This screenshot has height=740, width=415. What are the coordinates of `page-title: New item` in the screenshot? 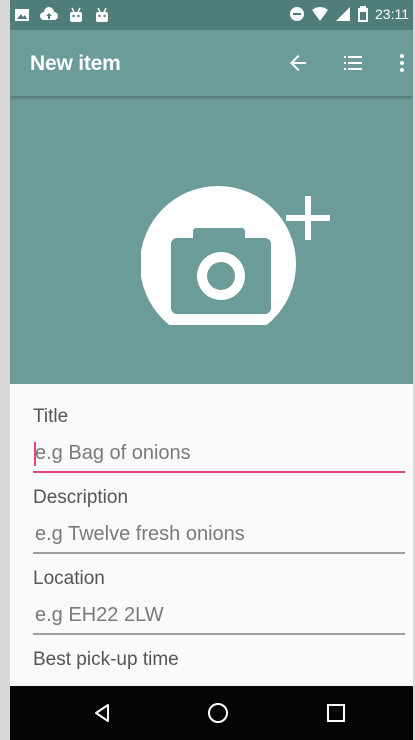 It's located at (75, 63).